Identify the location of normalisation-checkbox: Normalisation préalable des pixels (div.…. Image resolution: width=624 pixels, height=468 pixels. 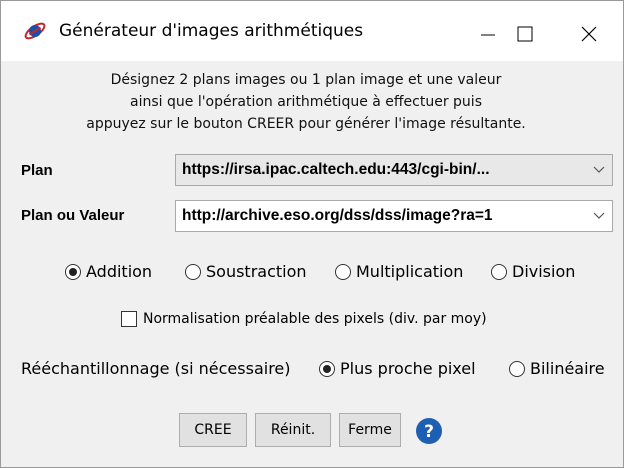
(304, 319).